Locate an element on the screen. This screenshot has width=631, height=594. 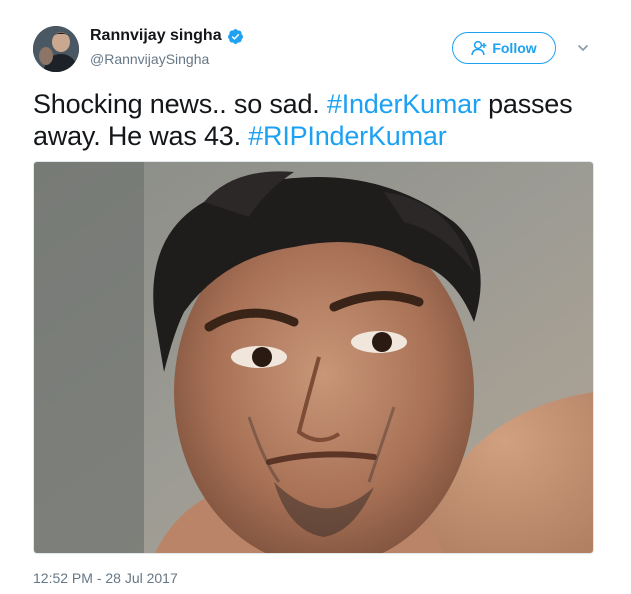
chevron-down-icon is located at coordinates (583, 48).